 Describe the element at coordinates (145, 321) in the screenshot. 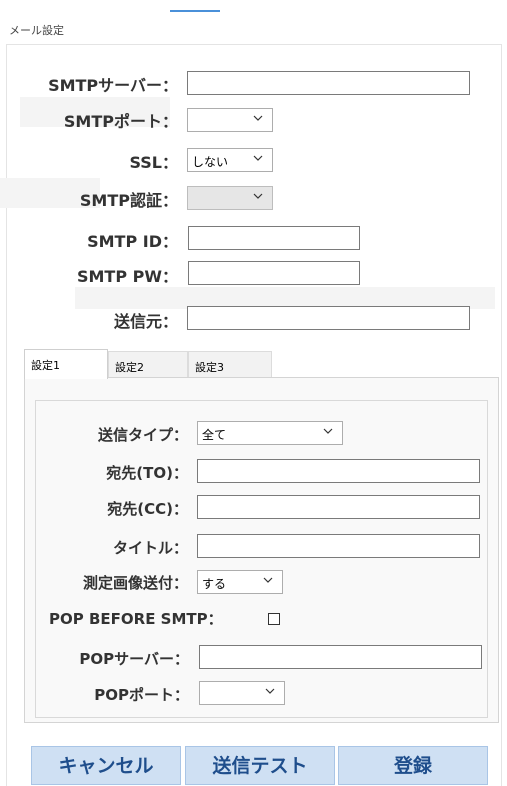

I see `sender-label: 送信元：` at that location.